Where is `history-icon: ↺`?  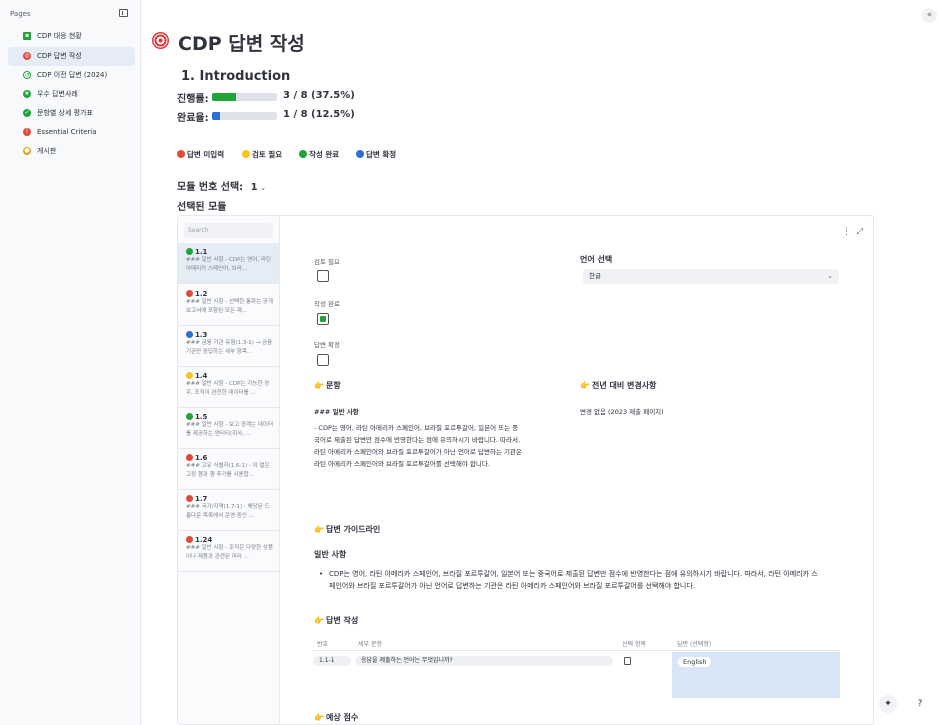 history-icon: ↺ is located at coordinates (27, 75).